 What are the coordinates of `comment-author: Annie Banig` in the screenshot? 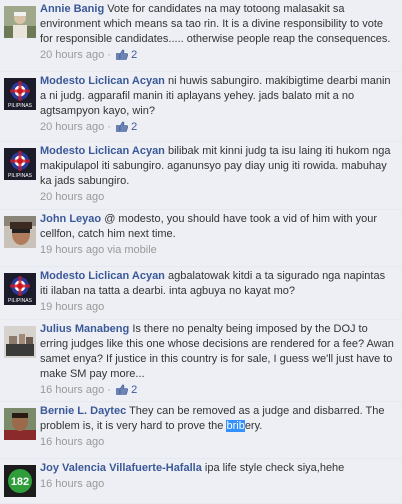 It's located at (72, 9).